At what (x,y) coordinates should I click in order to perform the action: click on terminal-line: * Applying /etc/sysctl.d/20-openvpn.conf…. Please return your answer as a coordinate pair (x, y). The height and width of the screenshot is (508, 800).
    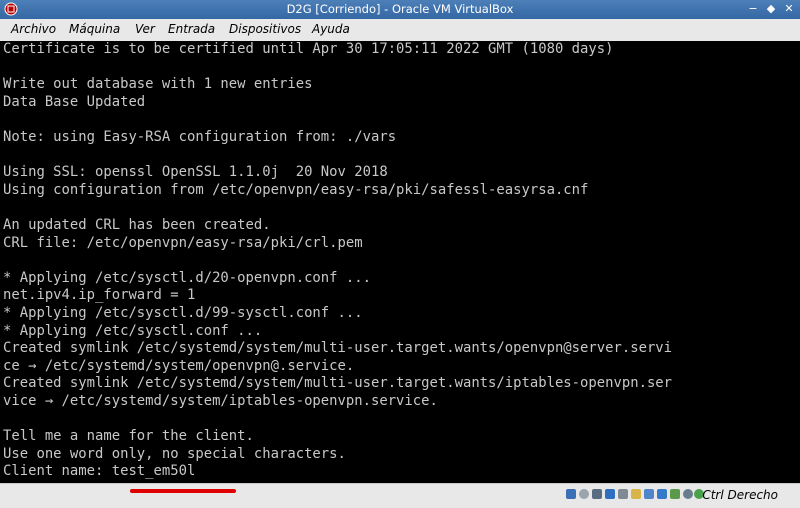
    Looking at the image, I should click on (187, 277).